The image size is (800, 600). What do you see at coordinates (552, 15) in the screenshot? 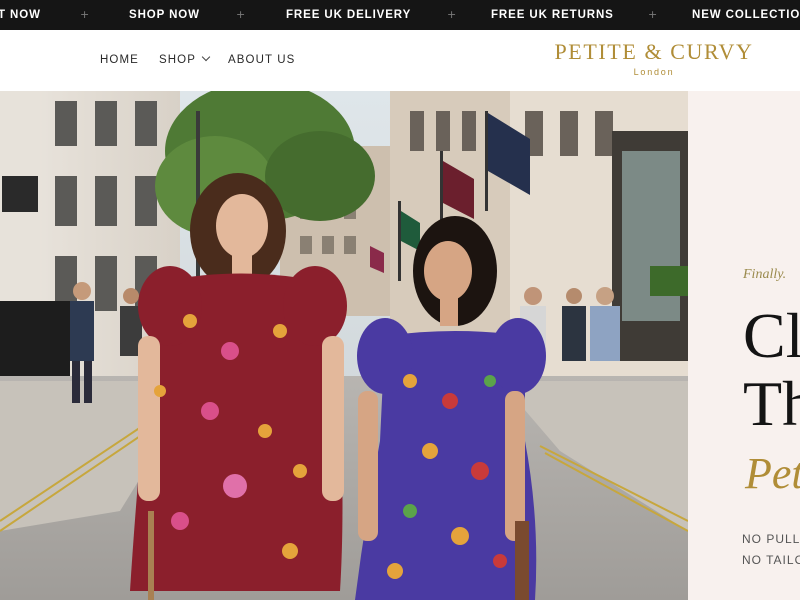
I see `announcement-item: FREE UK RETURNS` at bounding box center [552, 15].